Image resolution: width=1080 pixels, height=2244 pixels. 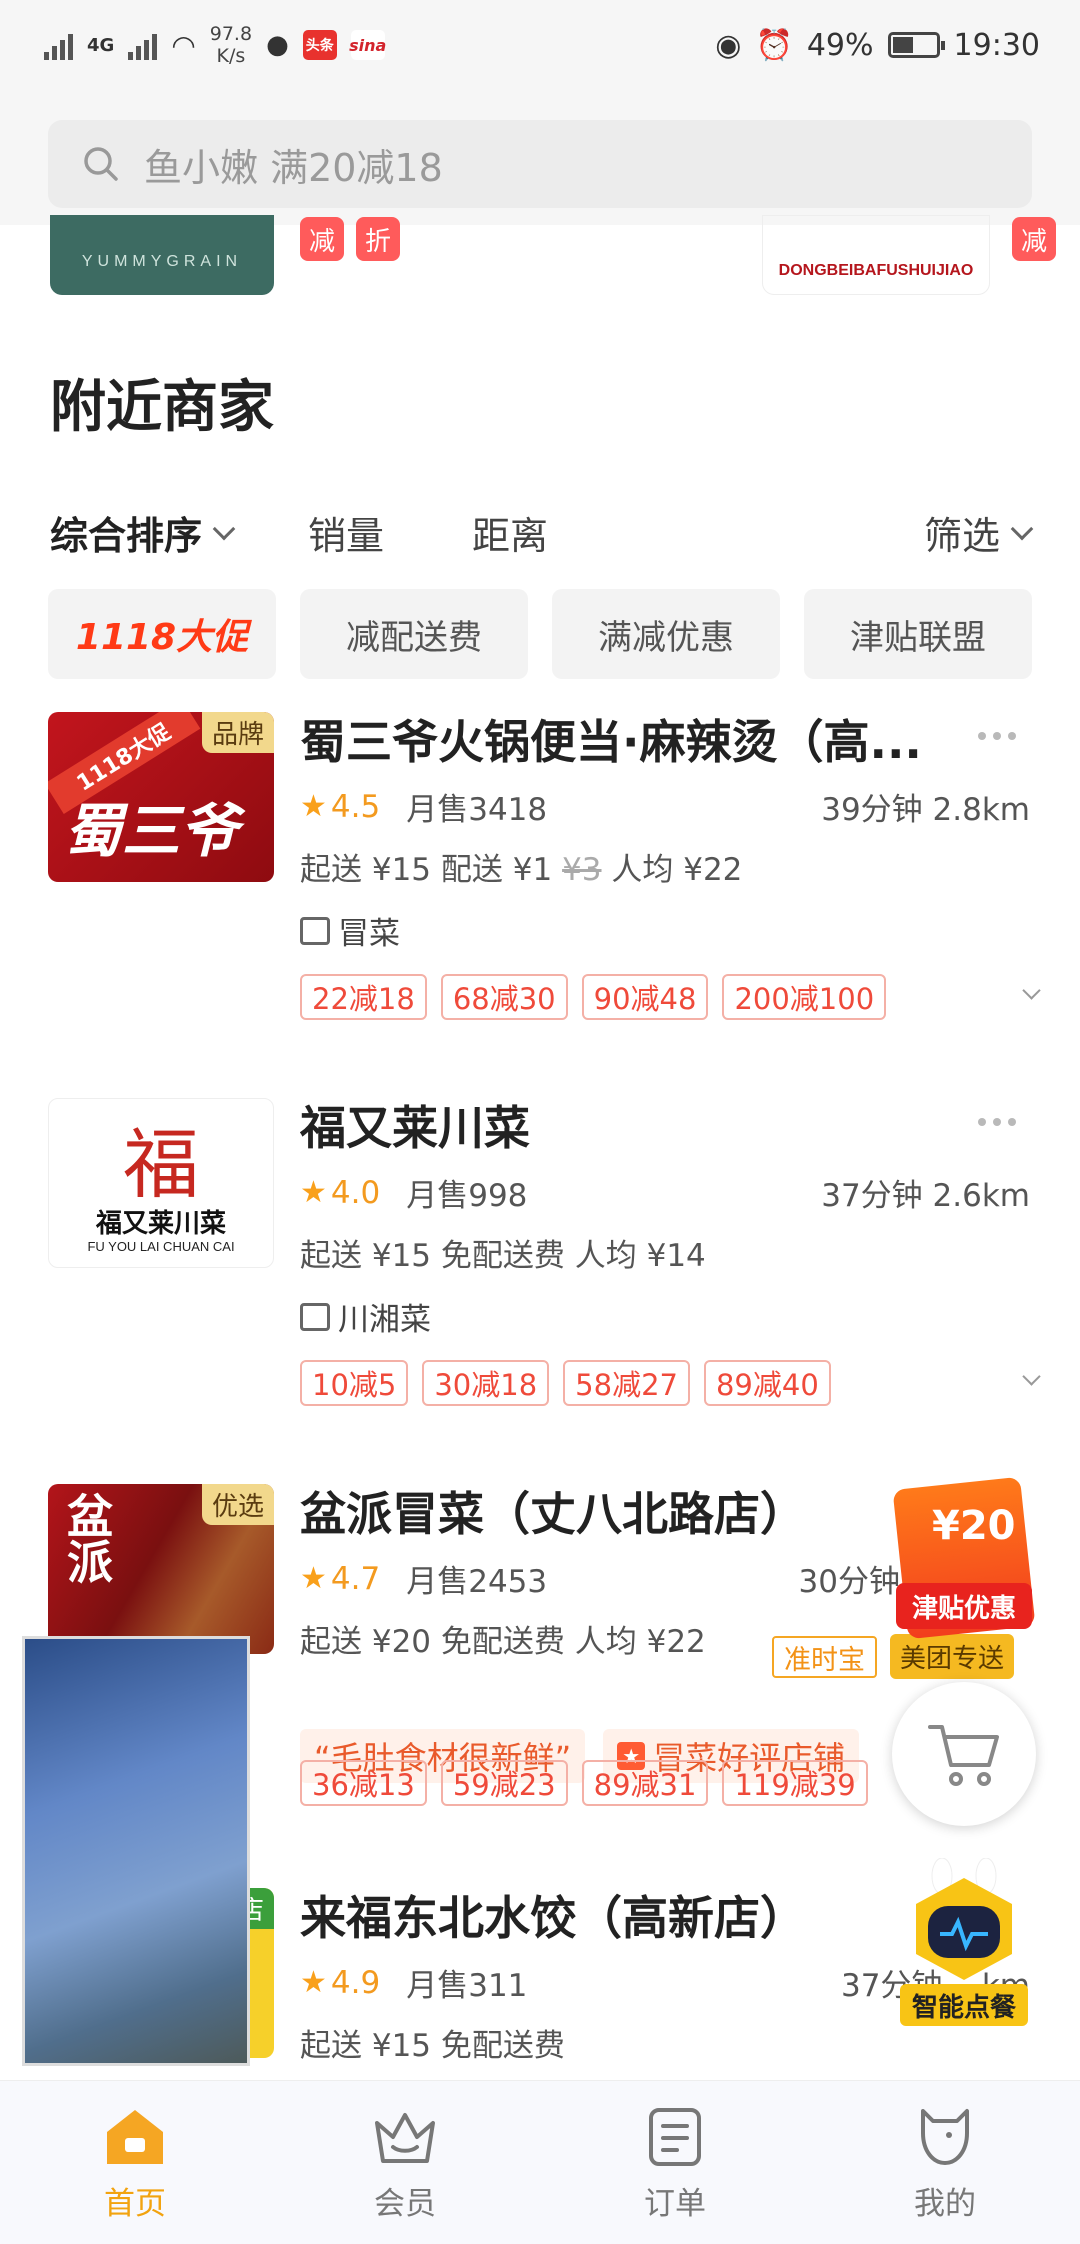 I want to click on sort-bar: 综合排序 销量 距离 筛选, so click(x=542, y=532).